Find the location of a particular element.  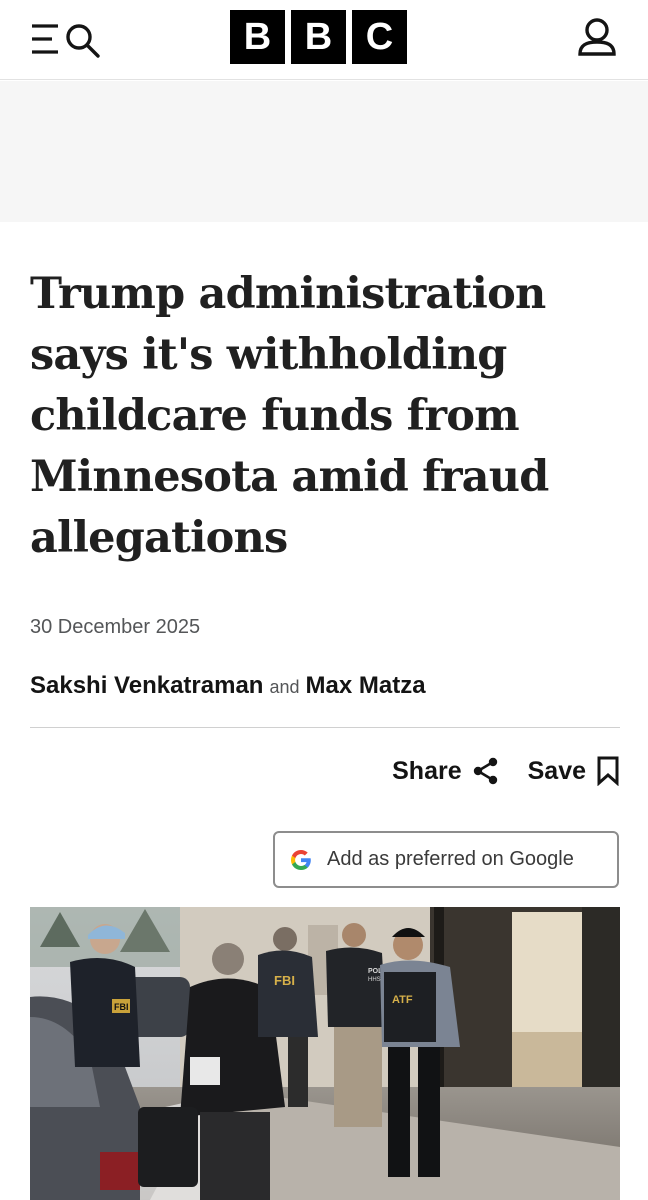

search-icon is located at coordinates (83, 41).